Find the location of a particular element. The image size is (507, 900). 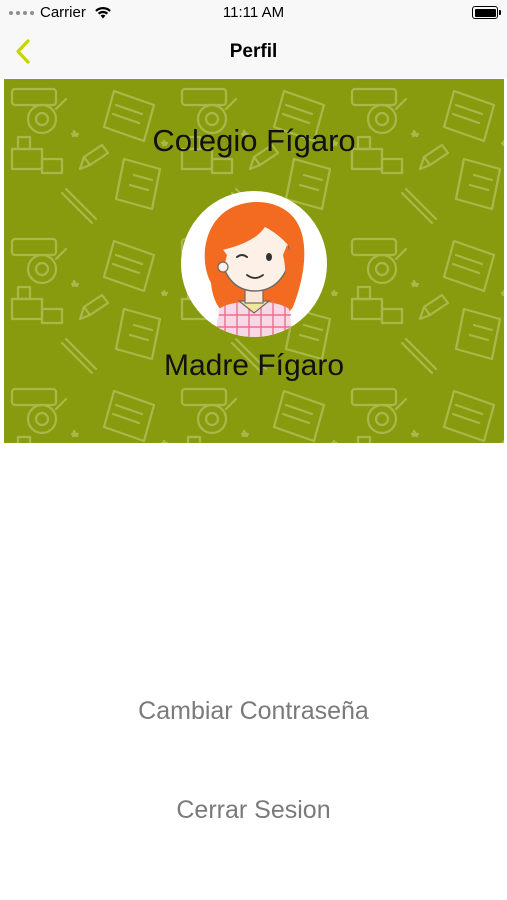

battery-icon is located at coordinates (486, 12).